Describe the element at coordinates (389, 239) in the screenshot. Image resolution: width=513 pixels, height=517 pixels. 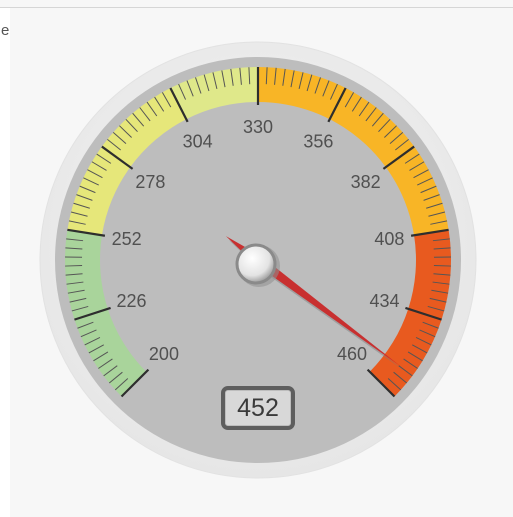
I see `tick-label: 408` at that location.